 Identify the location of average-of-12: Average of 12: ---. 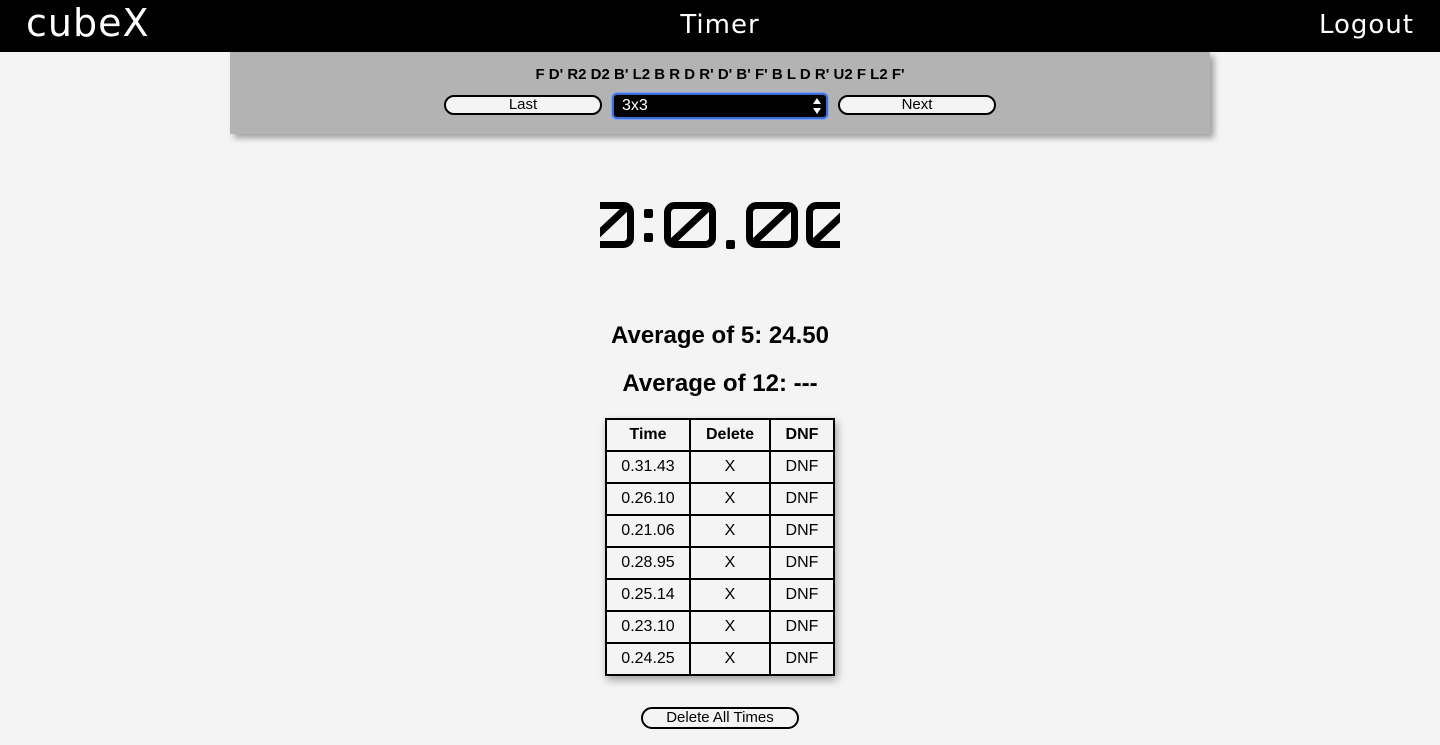
(720, 383).